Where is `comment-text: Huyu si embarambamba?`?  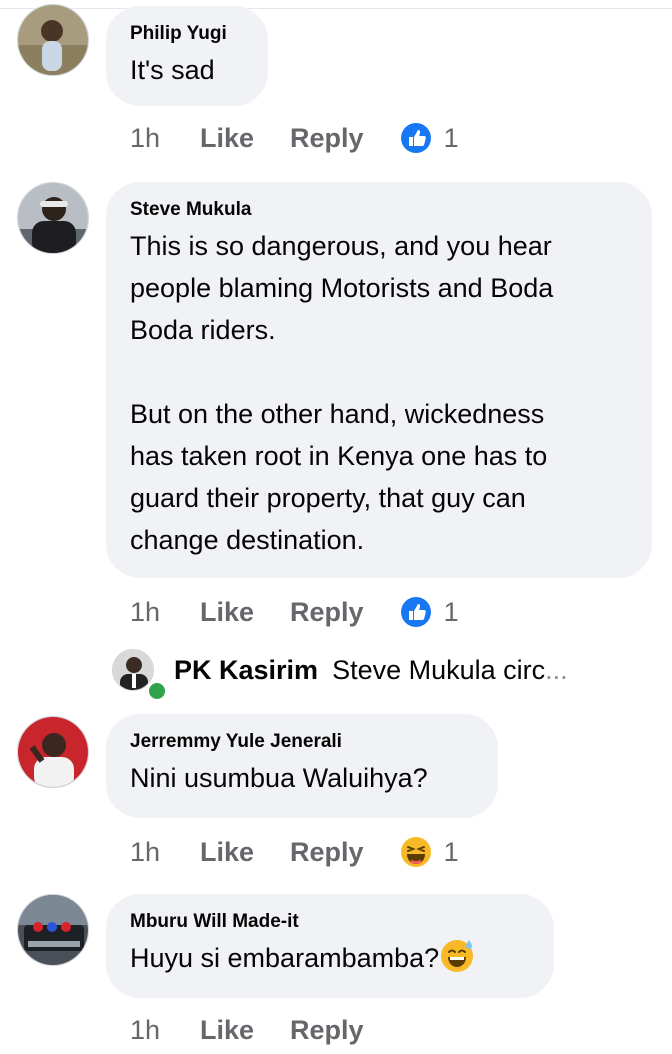 comment-text: Huyu si embarambamba? is located at coordinates (330, 958).